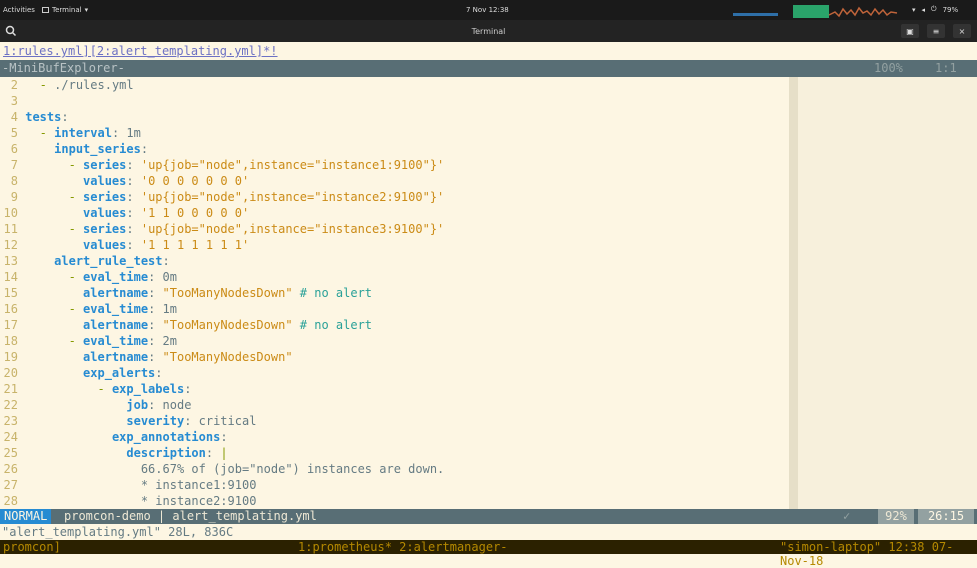 The image size is (977, 568). Describe the element at coordinates (10, 485) in the screenshot. I see `line-number: 27` at that location.